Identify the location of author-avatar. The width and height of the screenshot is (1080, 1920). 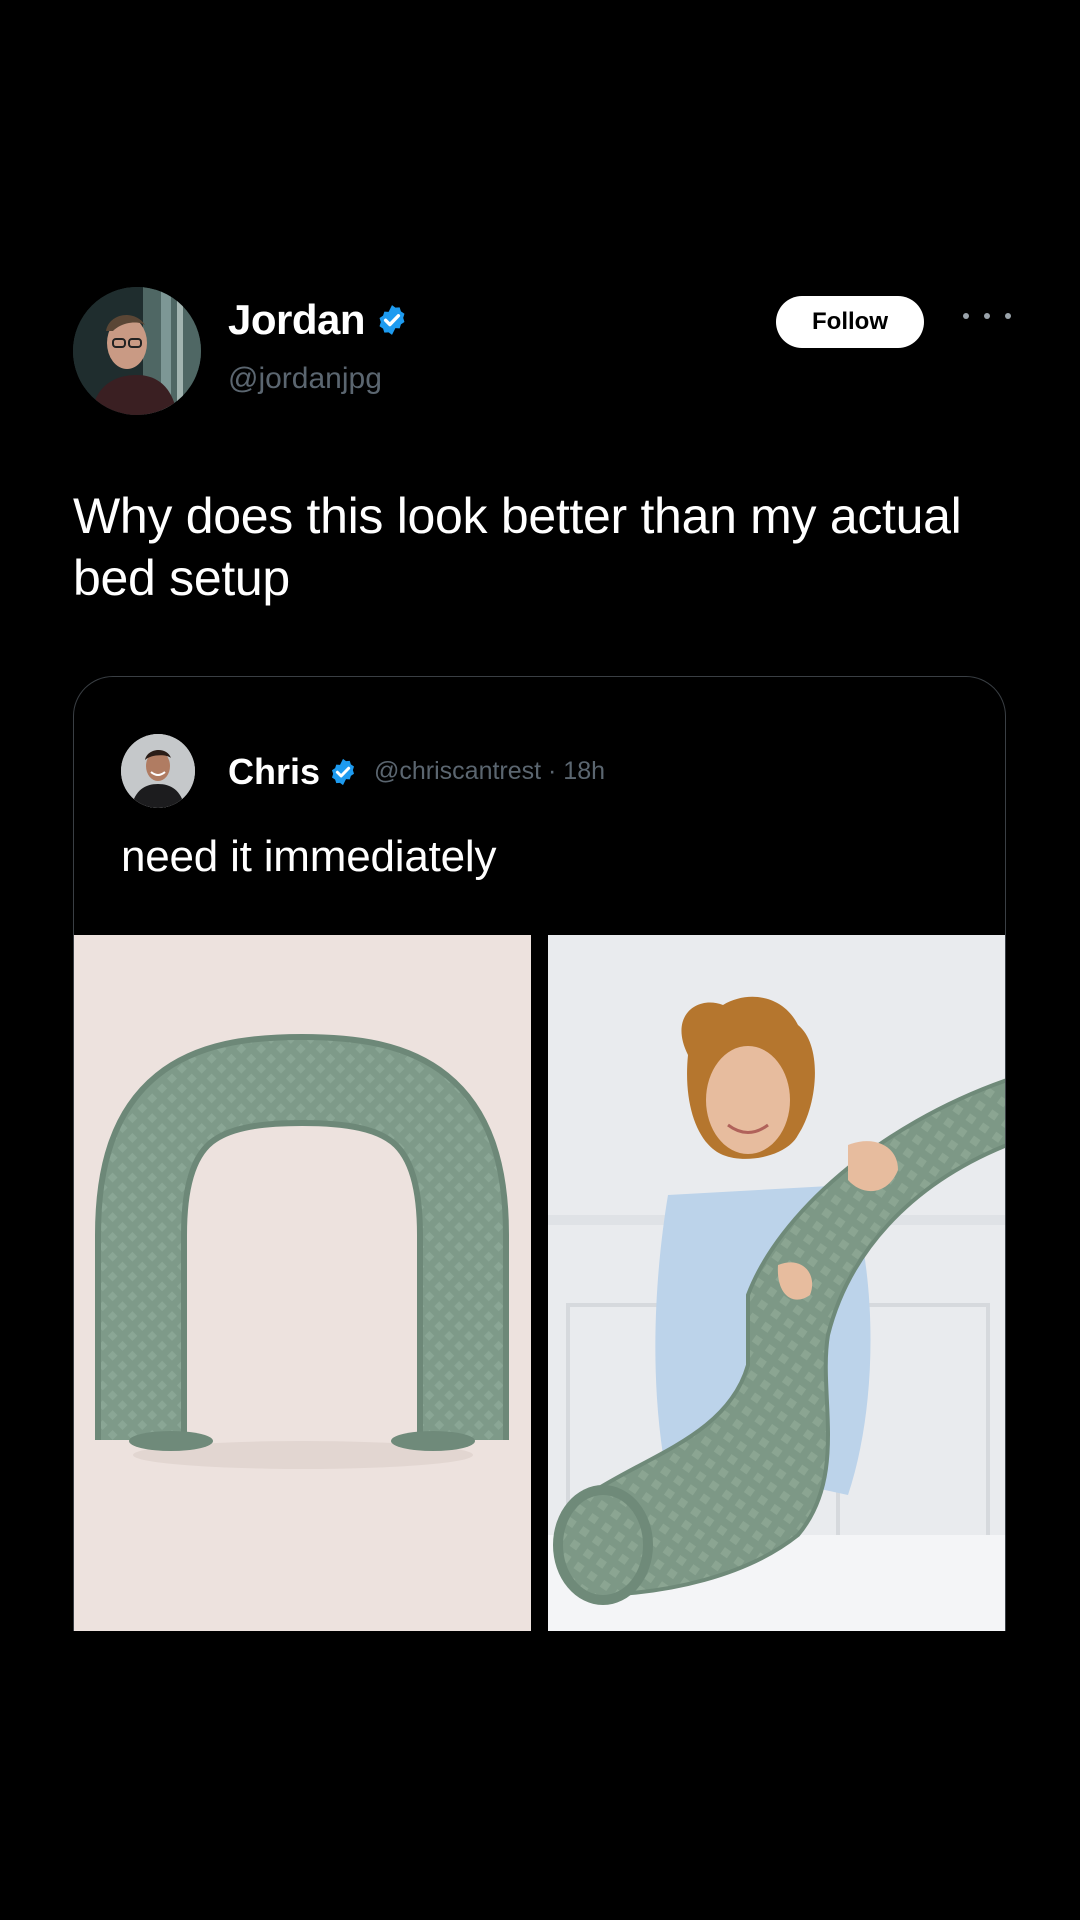
(137, 351).